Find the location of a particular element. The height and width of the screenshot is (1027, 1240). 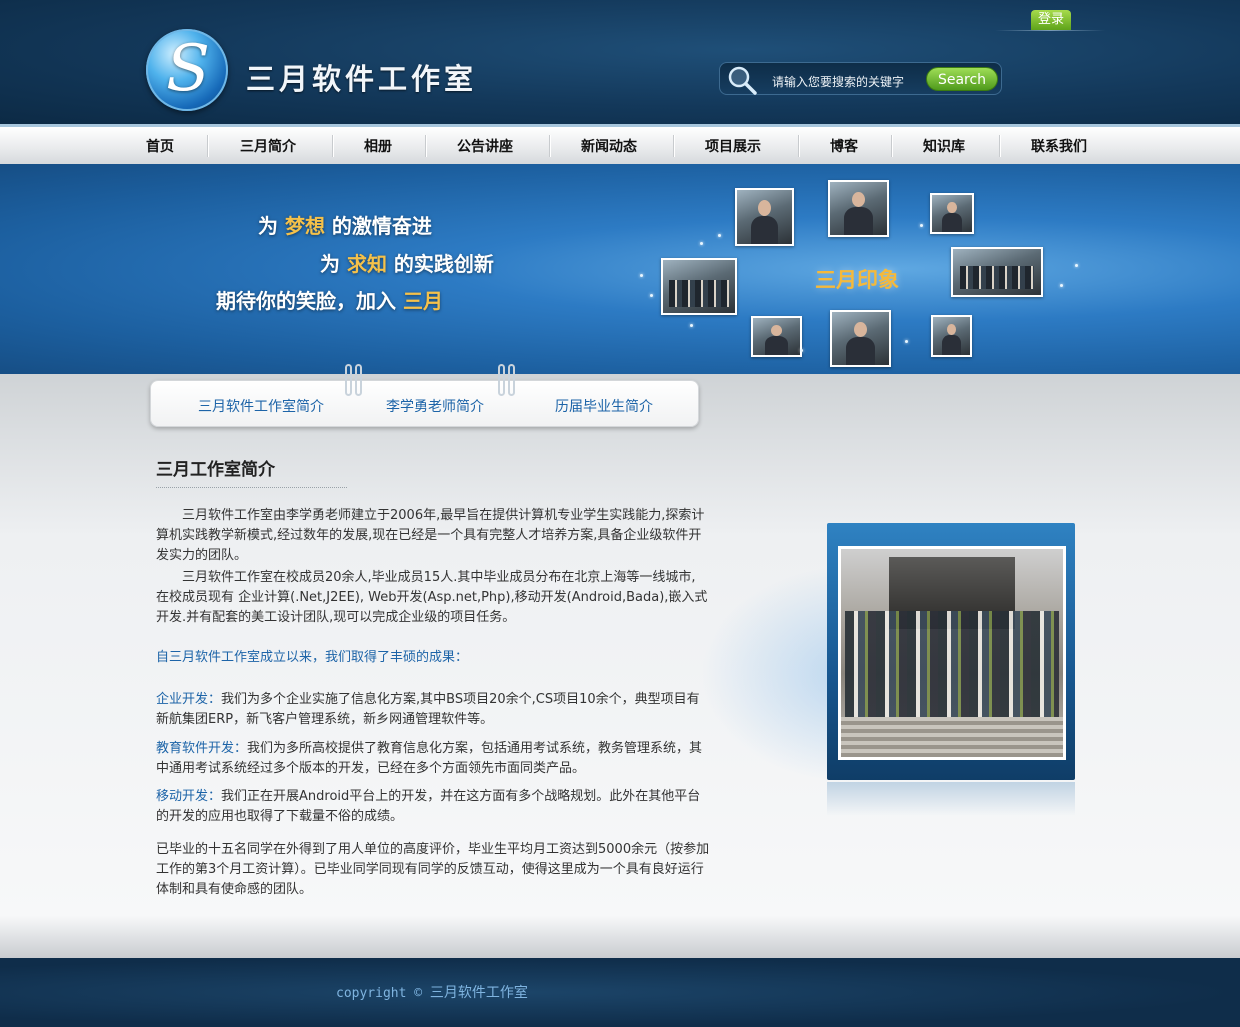

nav-item-contact: 联系我们 is located at coordinates (1059, 146).